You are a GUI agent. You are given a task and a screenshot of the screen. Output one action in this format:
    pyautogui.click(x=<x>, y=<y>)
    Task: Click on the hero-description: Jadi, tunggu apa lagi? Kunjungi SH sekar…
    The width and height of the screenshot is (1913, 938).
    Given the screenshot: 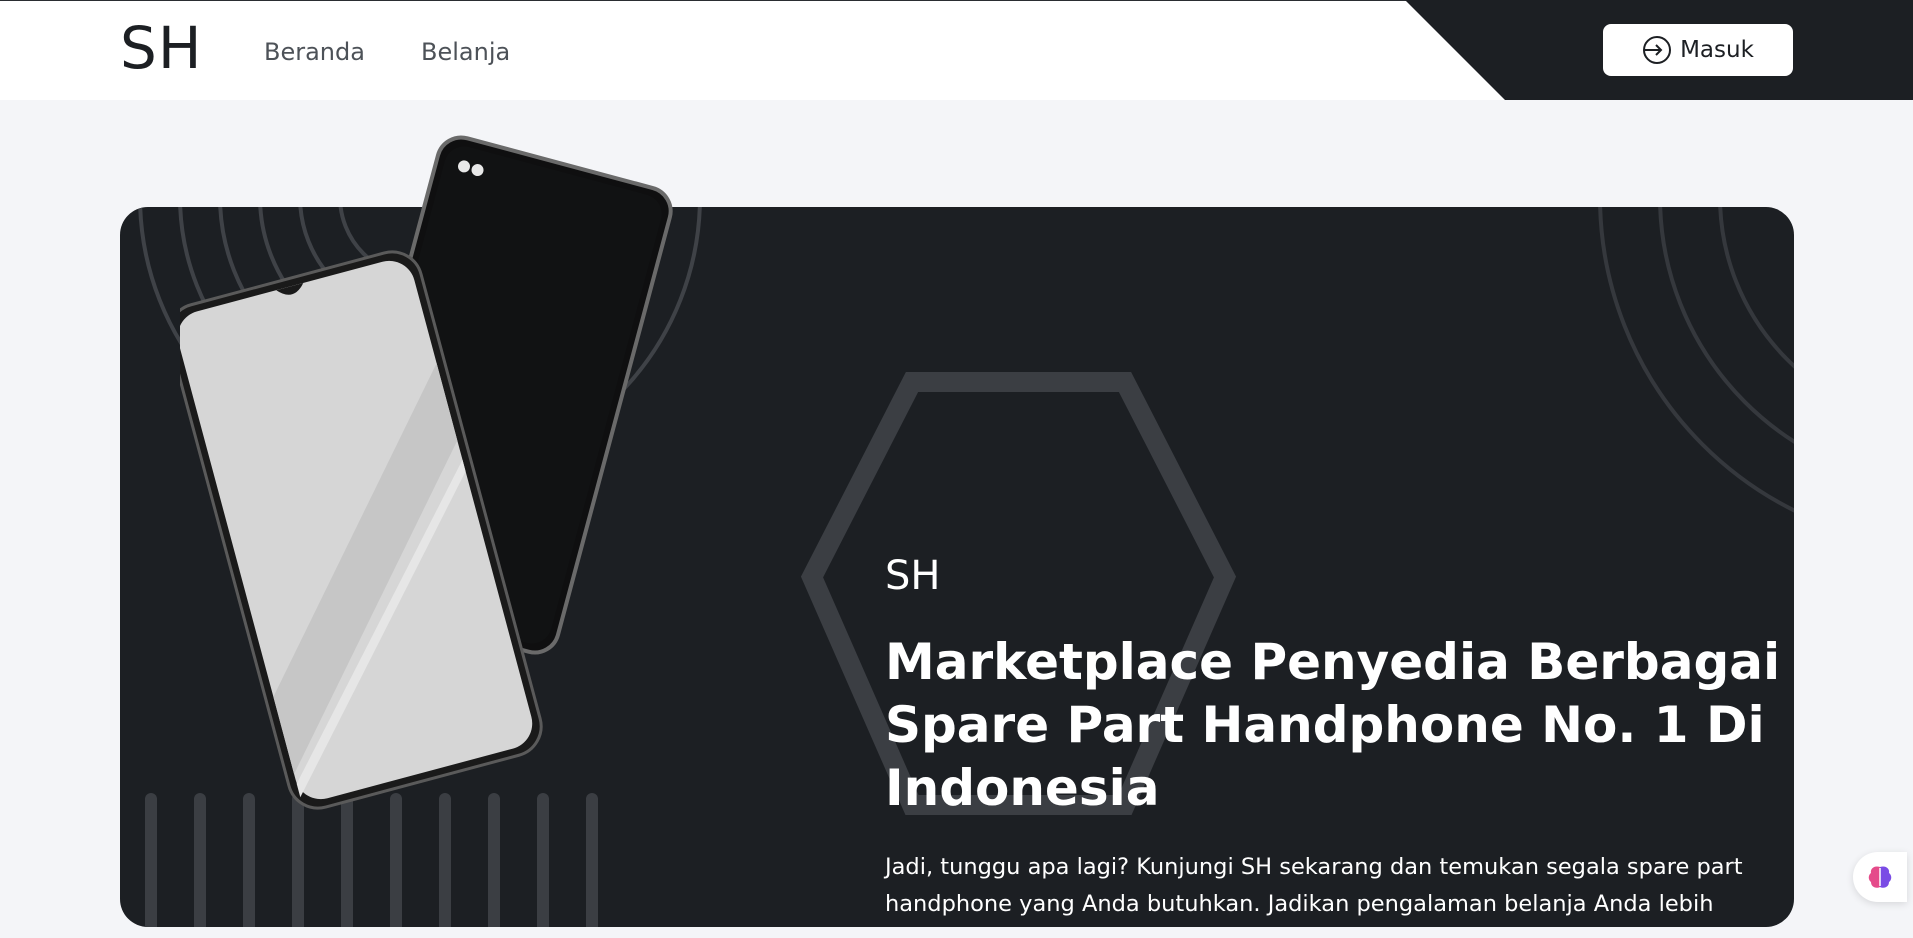 What is the action you would take?
    pyautogui.click(x=1314, y=885)
    